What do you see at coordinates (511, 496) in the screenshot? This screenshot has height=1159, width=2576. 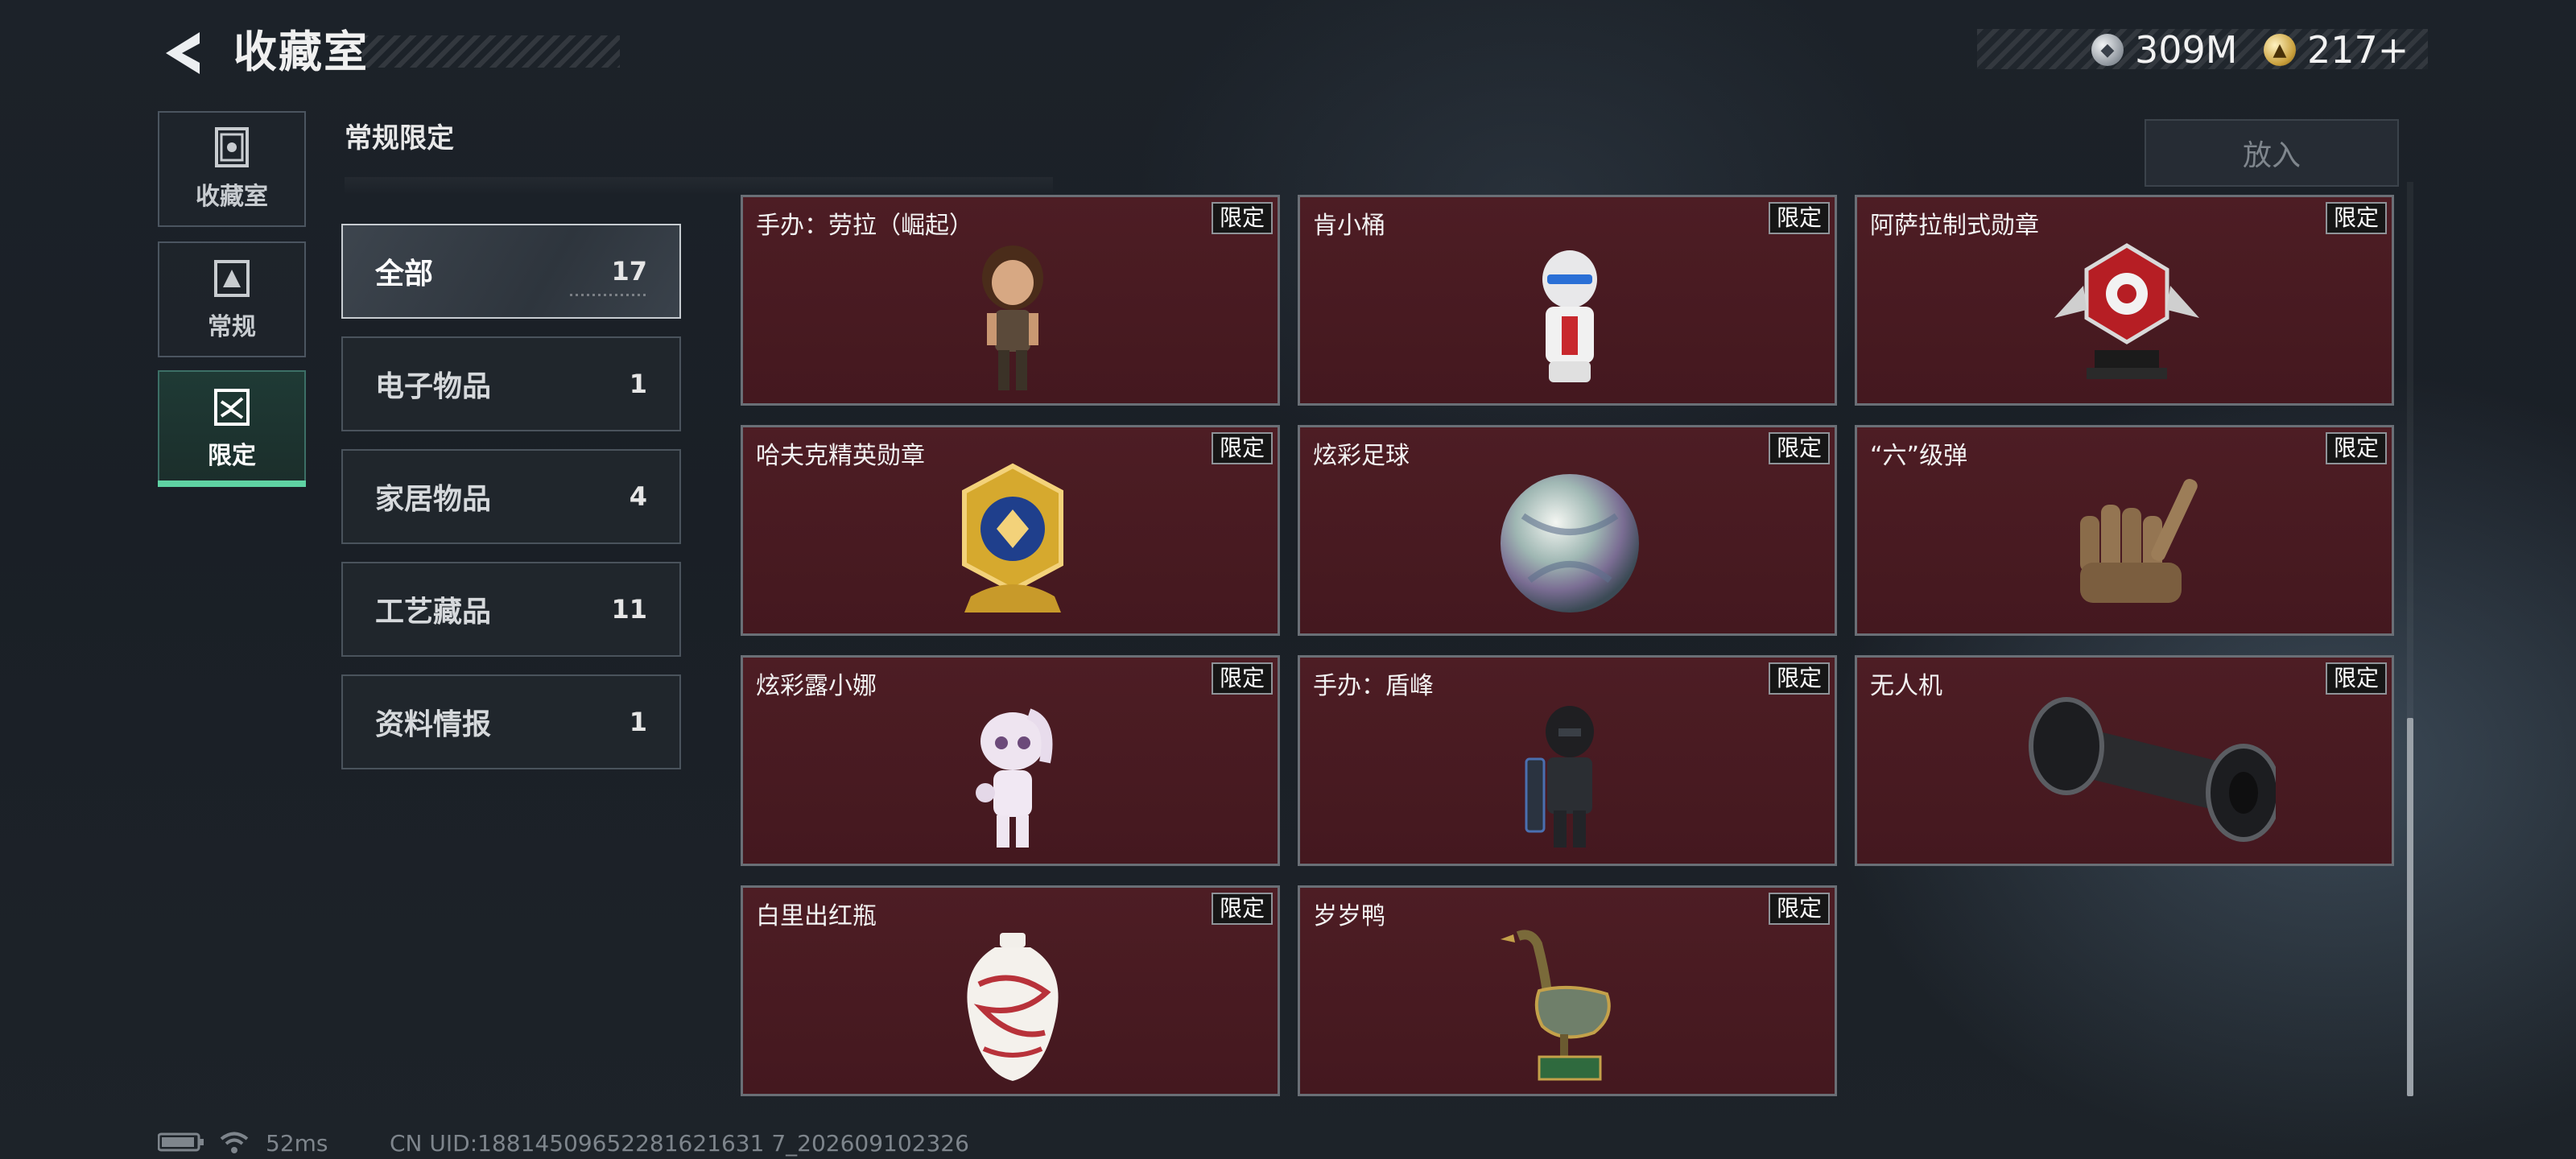 I see `category-household: 家居物品 4` at bounding box center [511, 496].